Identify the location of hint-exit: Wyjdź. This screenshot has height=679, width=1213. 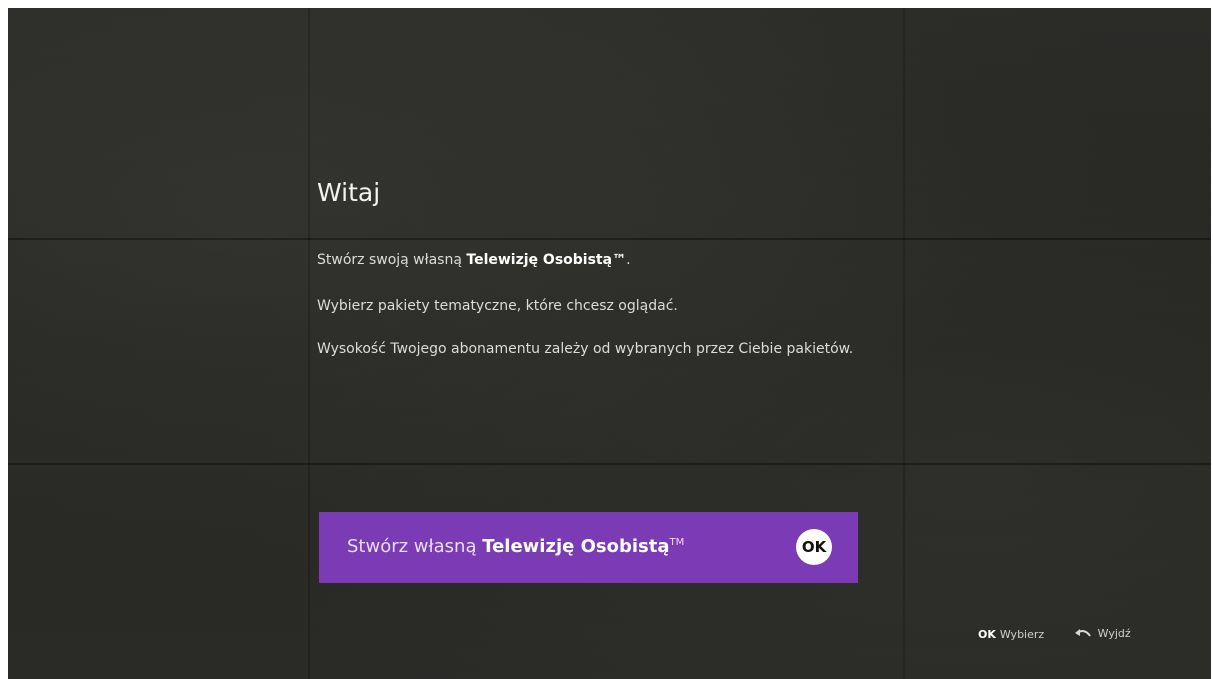
(1102, 634).